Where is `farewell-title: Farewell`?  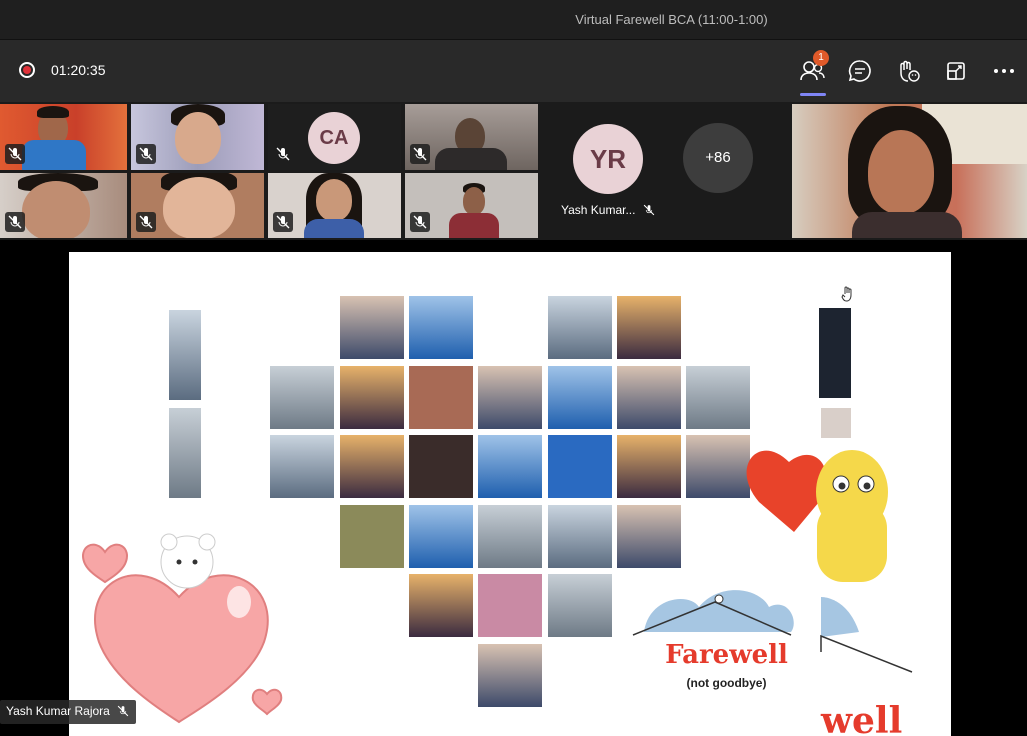 farewell-title: Farewell is located at coordinates (726, 655).